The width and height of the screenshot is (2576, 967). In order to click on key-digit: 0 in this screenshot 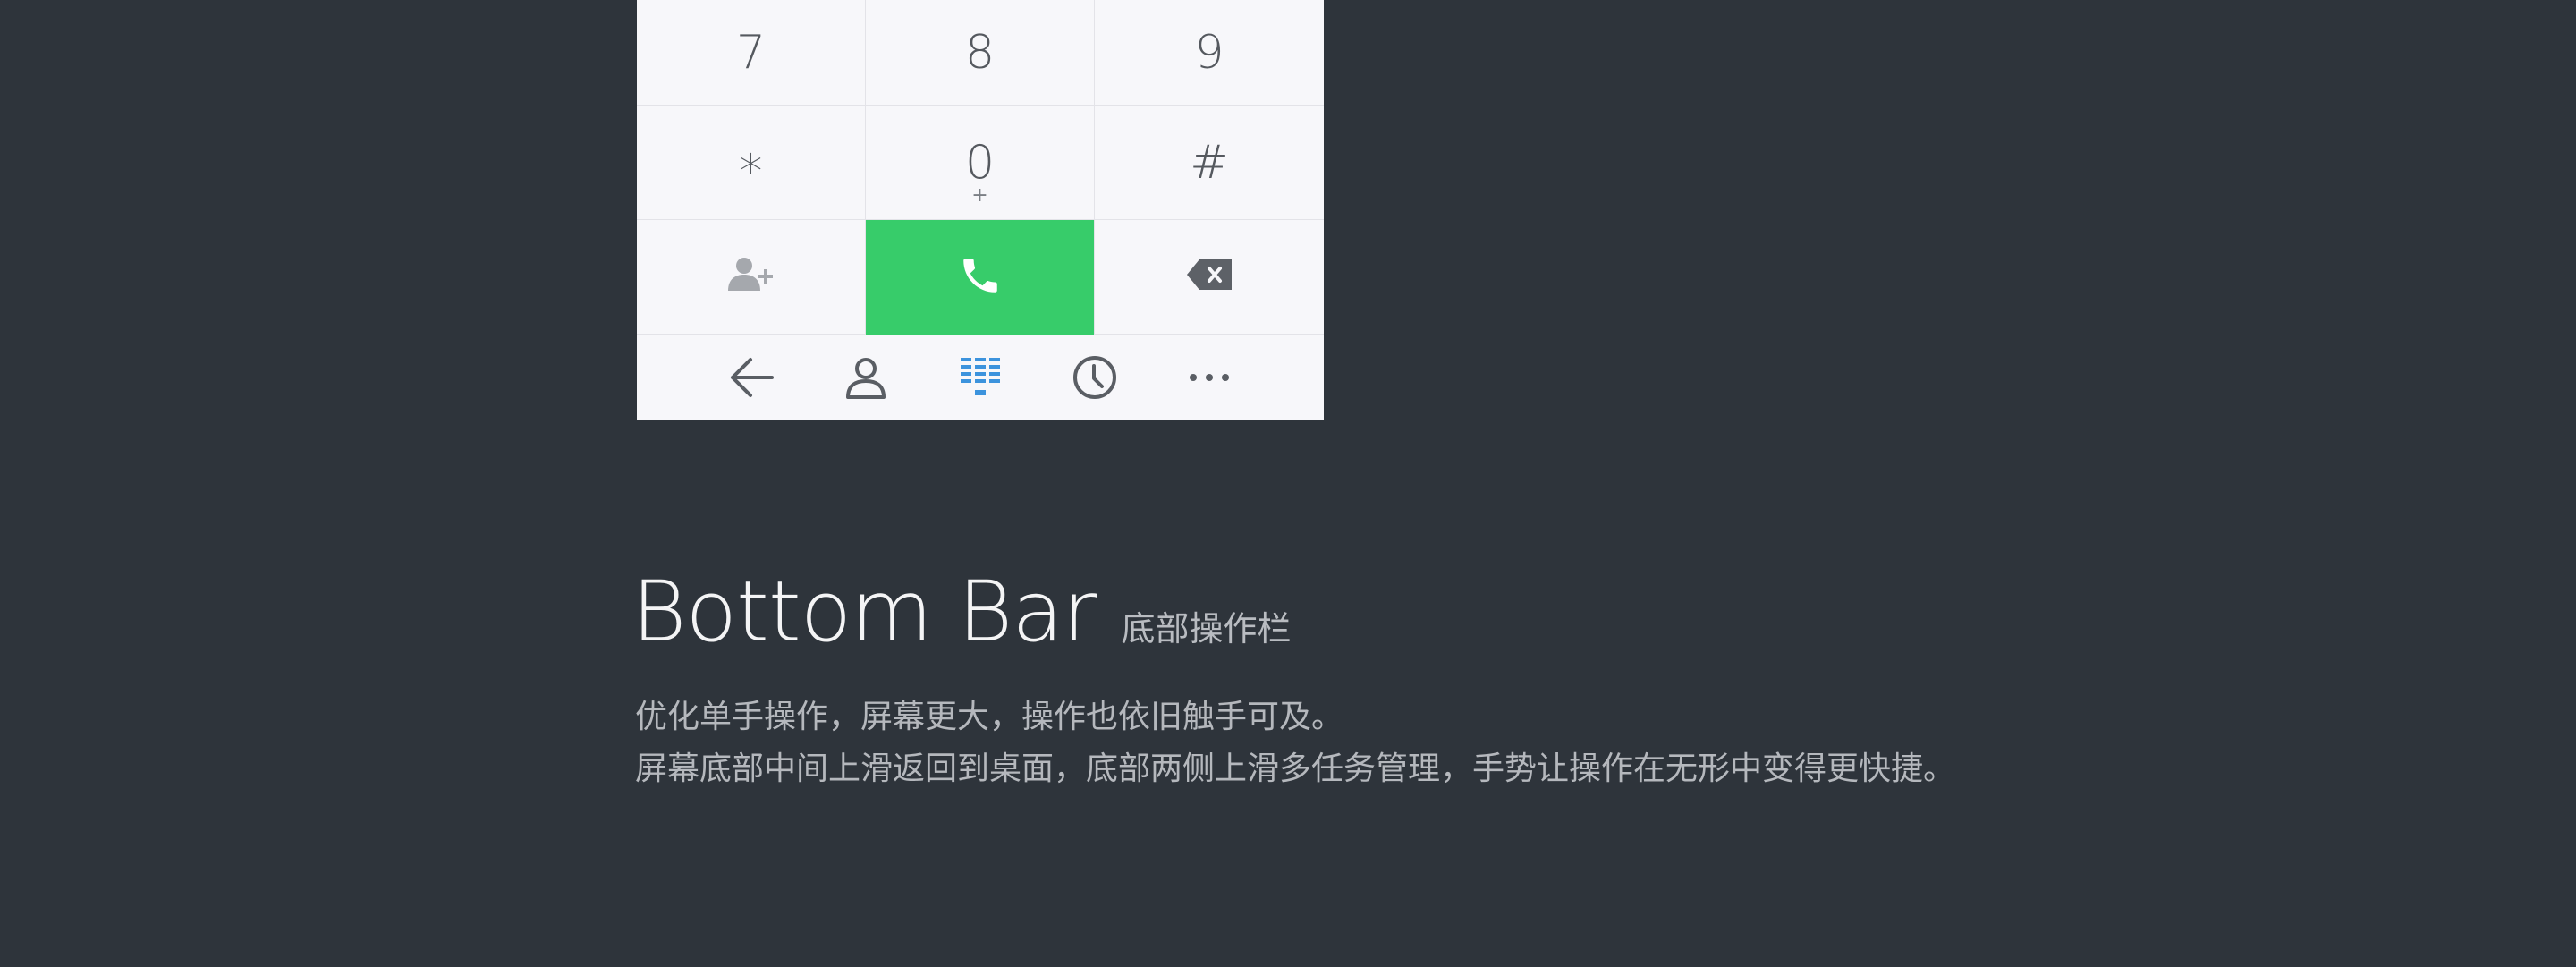, I will do `click(980, 162)`.